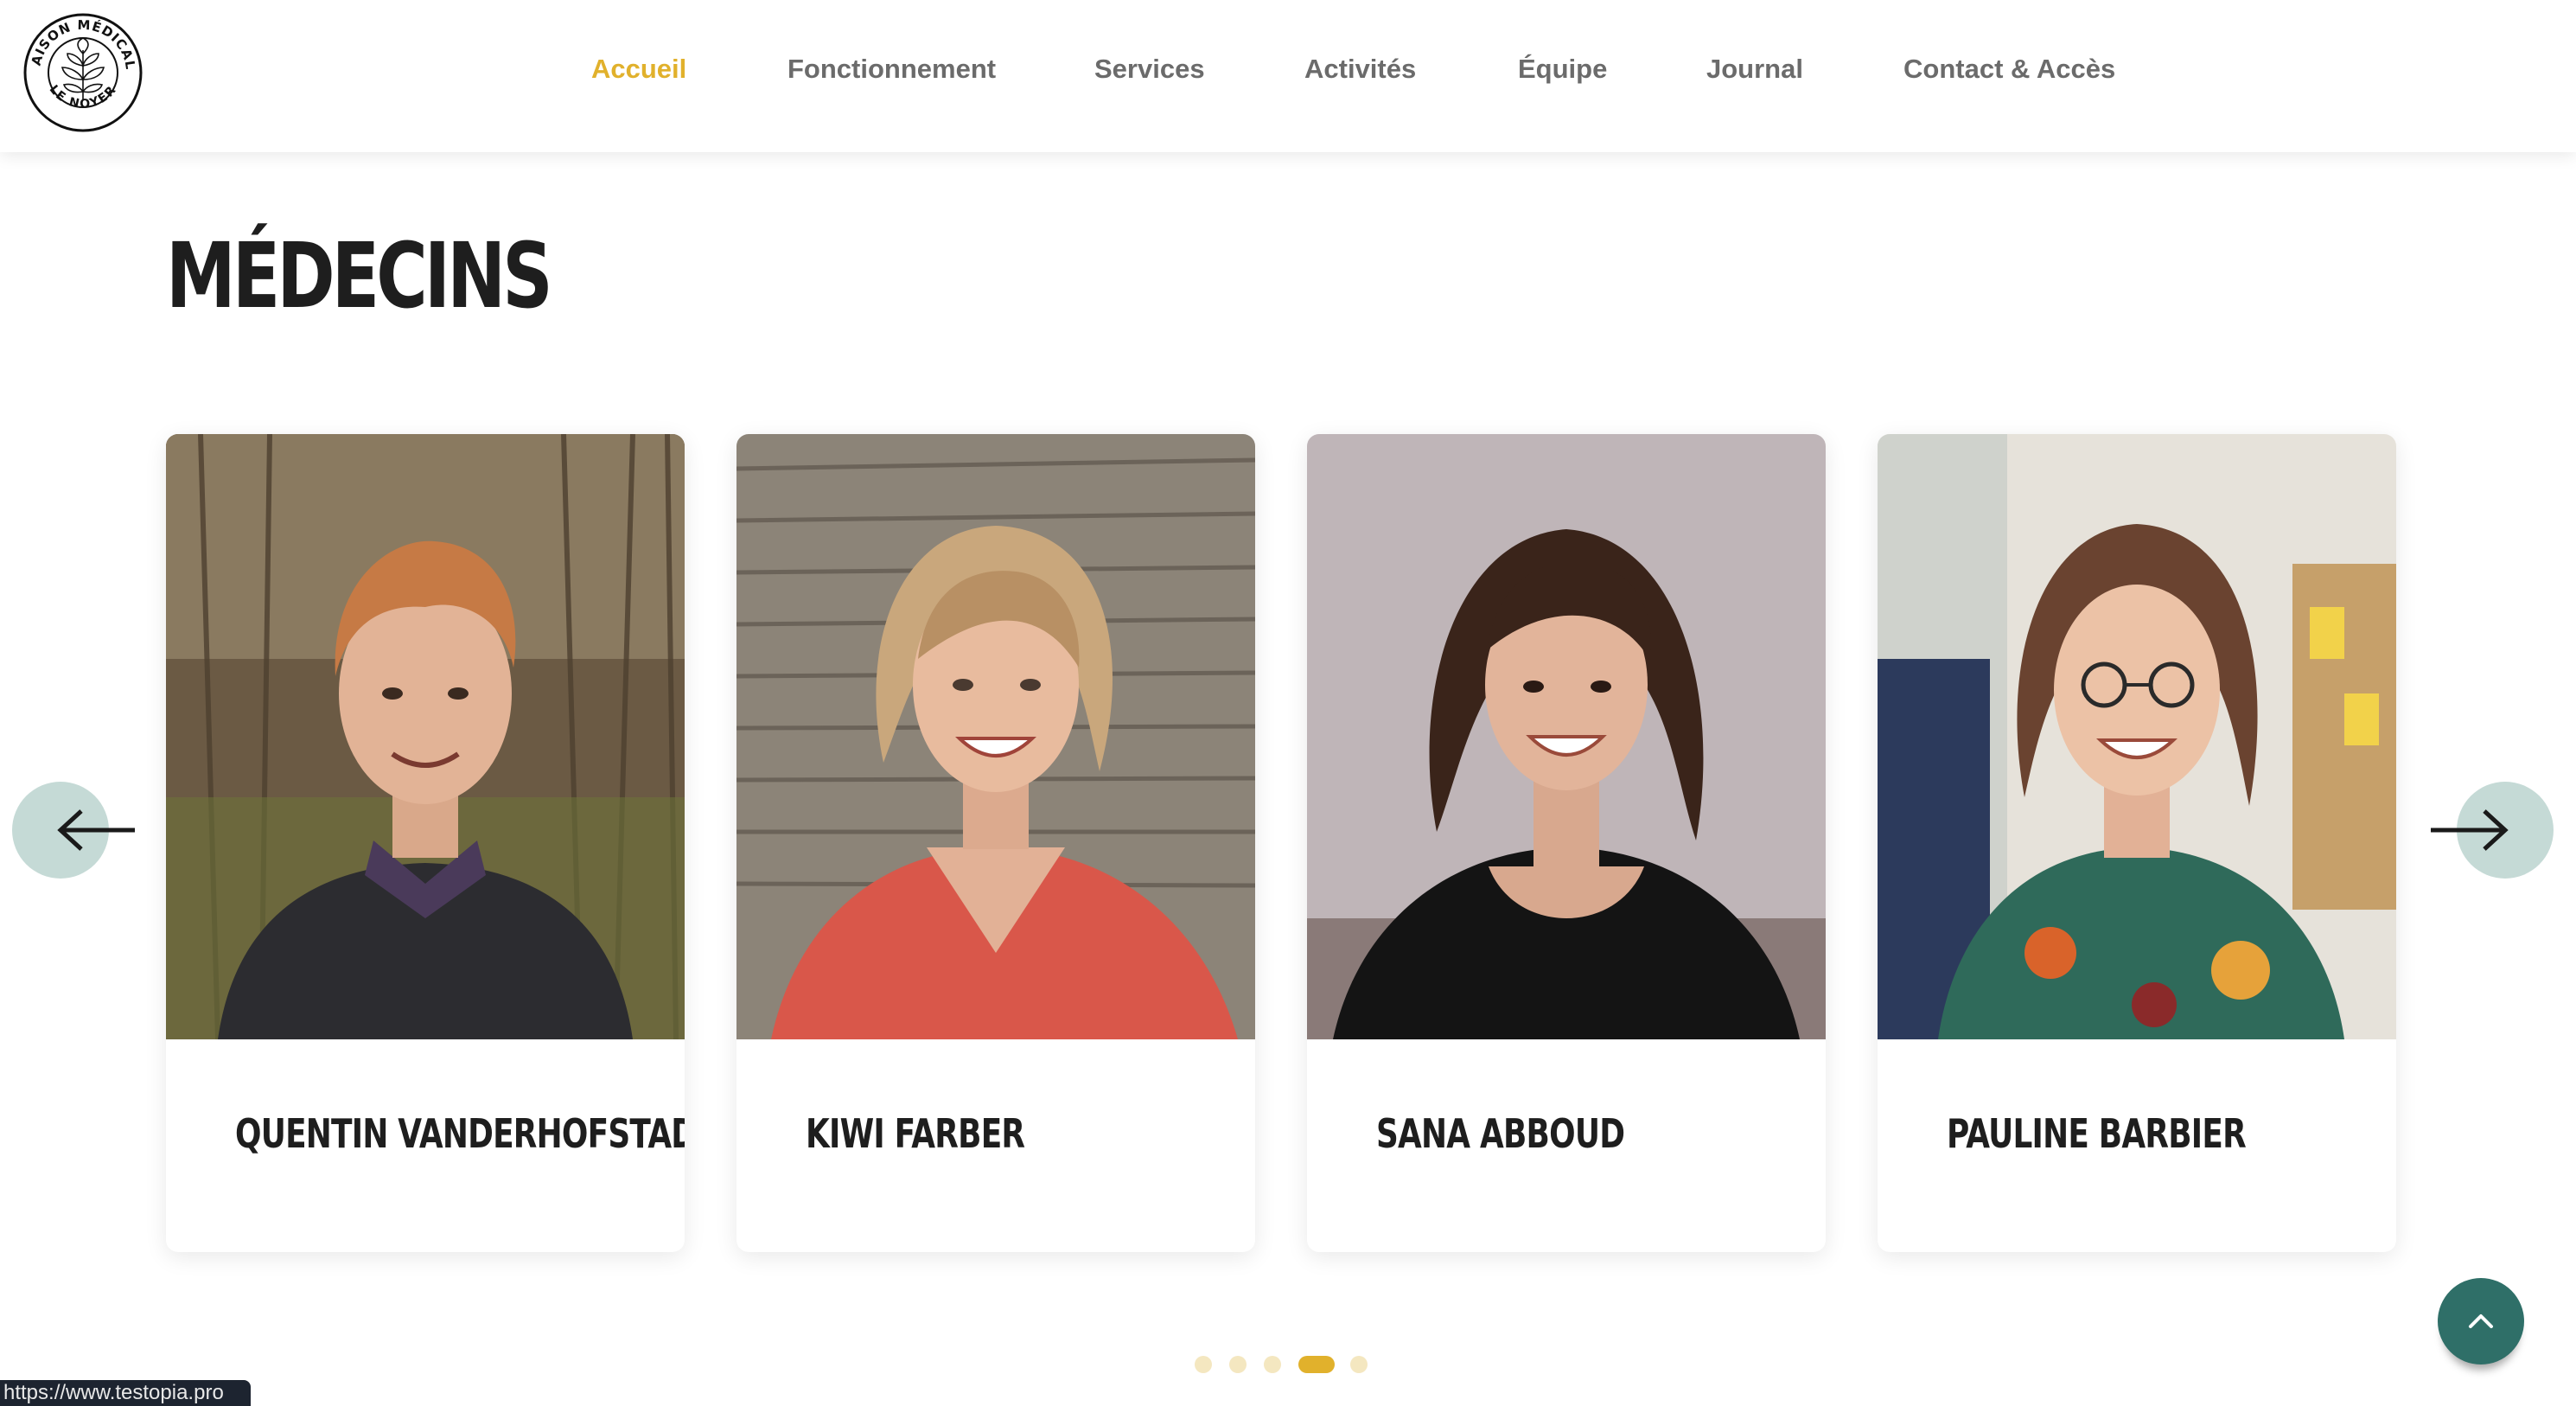 The height and width of the screenshot is (1406, 2576). I want to click on nav-item-services: Services, so click(1149, 69).